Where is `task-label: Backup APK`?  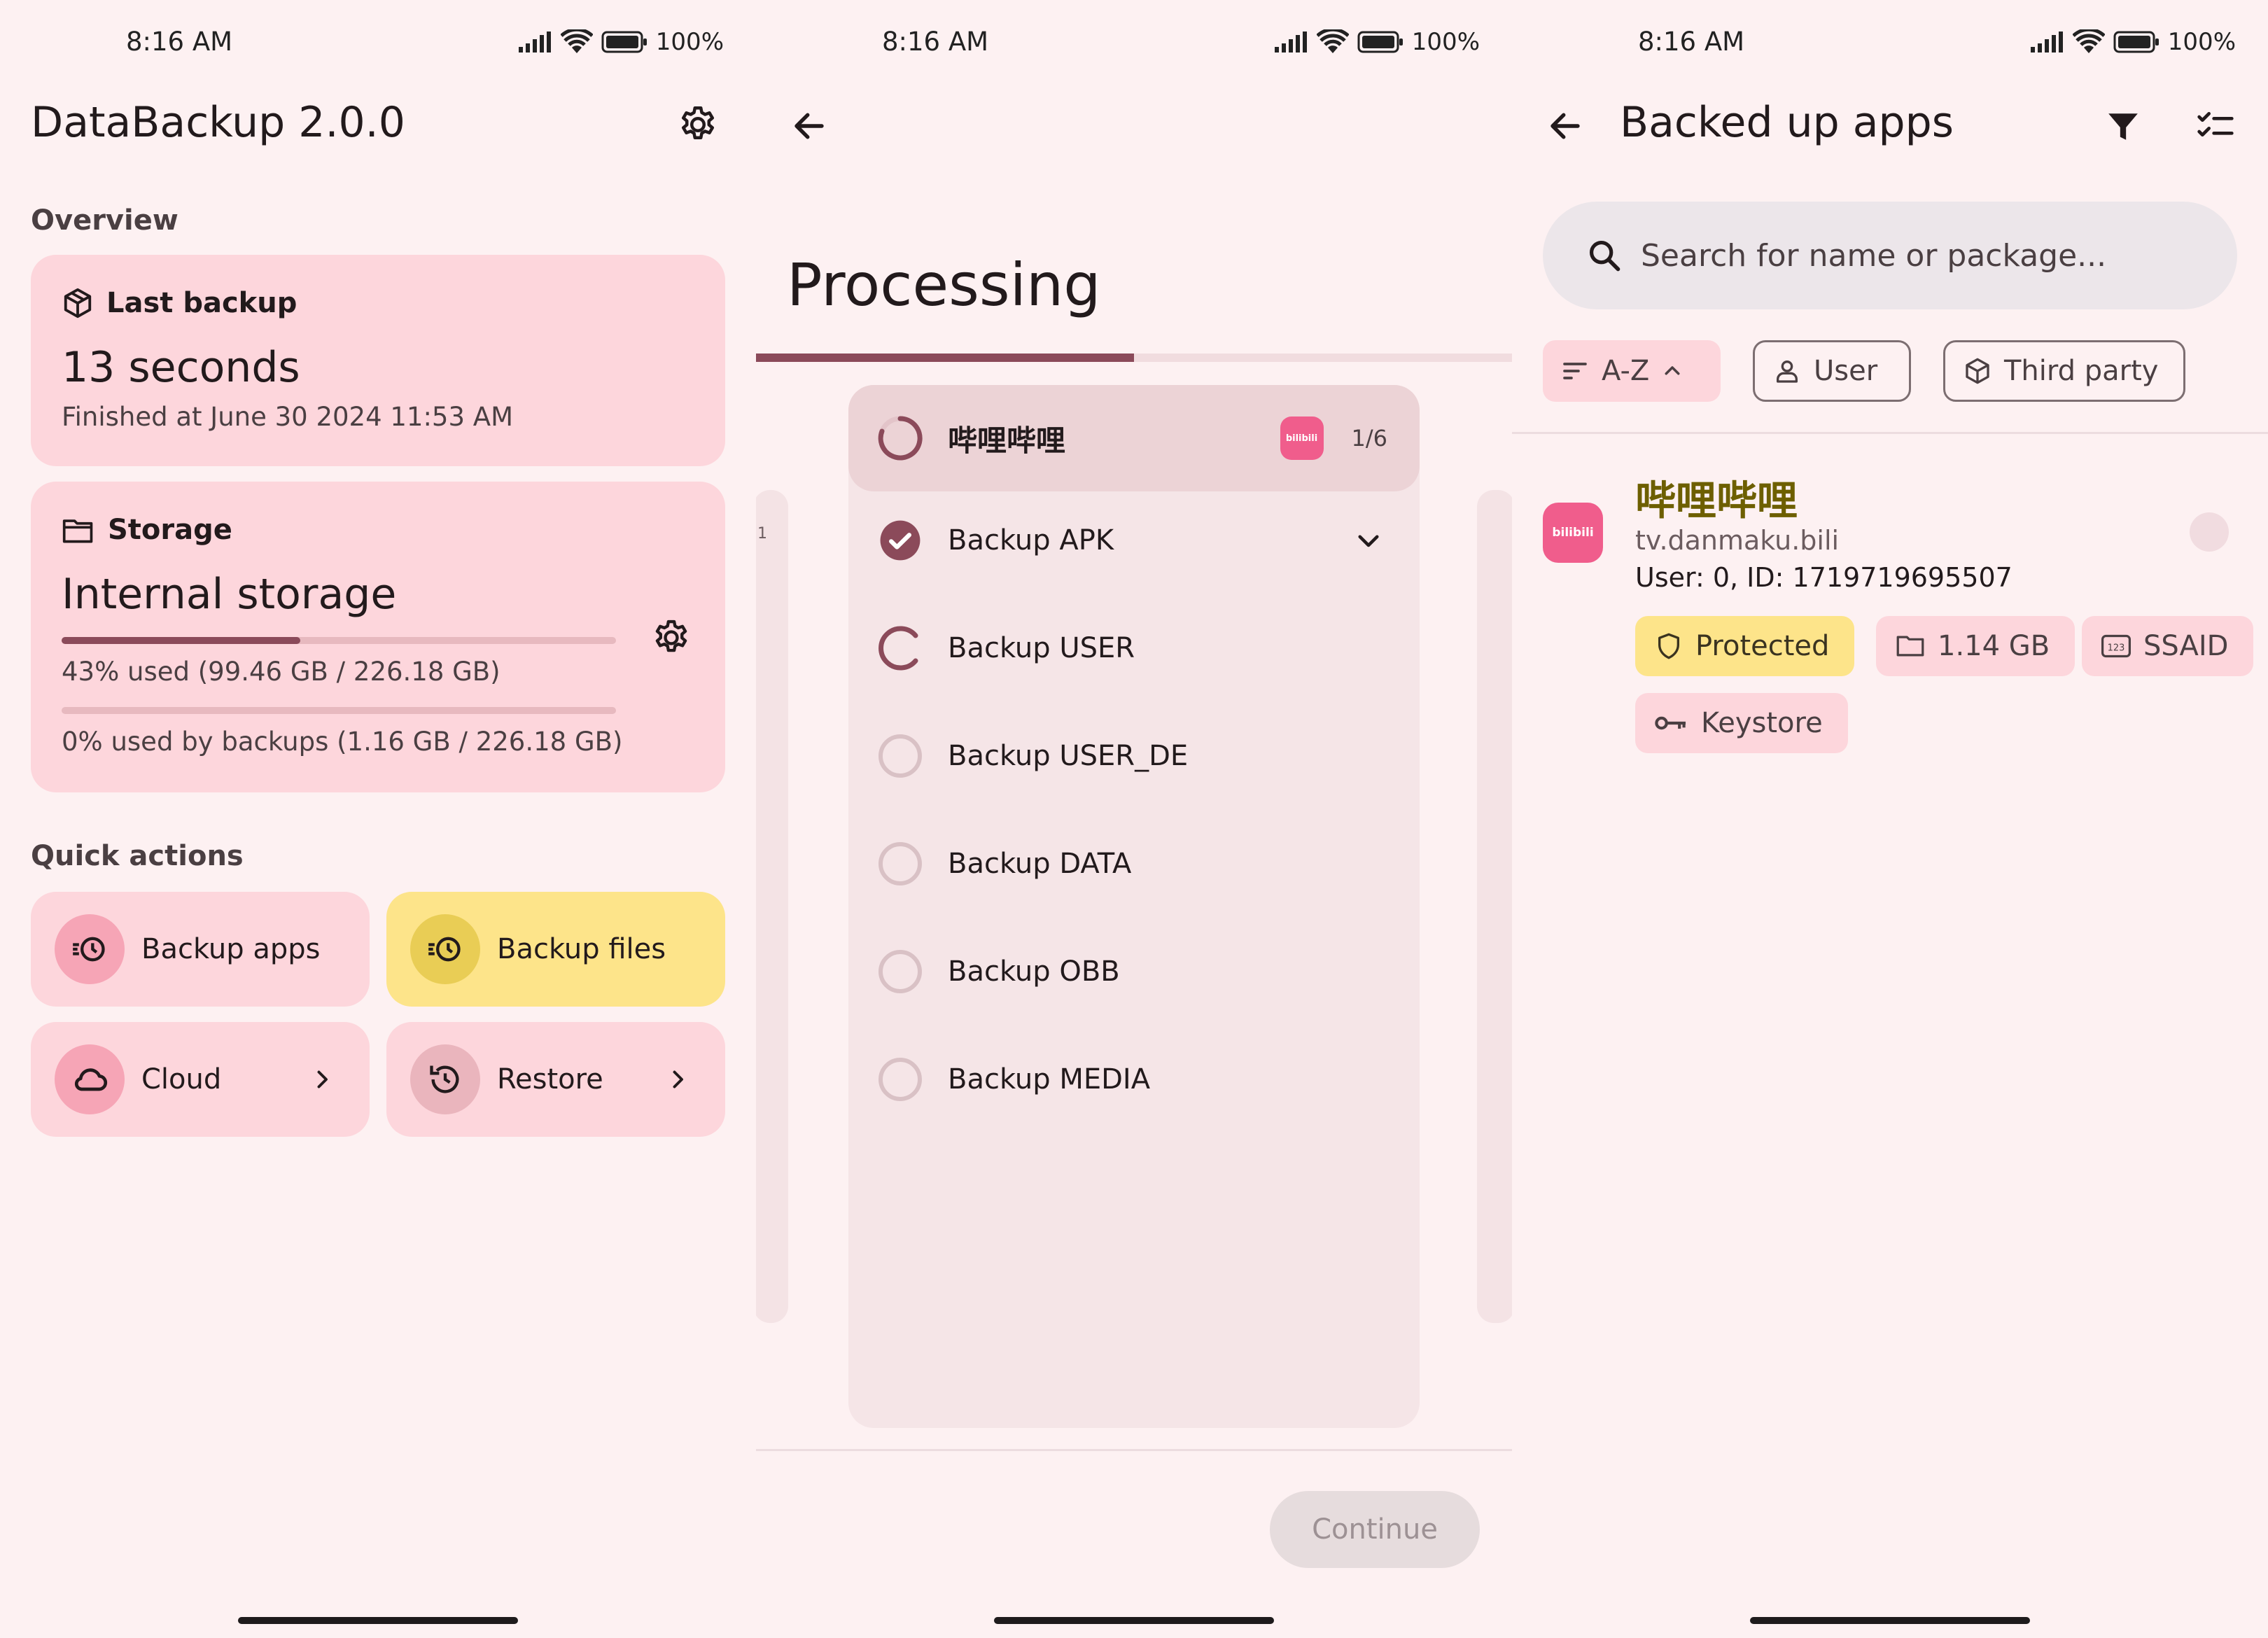 task-label: Backup APK is located at coordinates (1031, 540).